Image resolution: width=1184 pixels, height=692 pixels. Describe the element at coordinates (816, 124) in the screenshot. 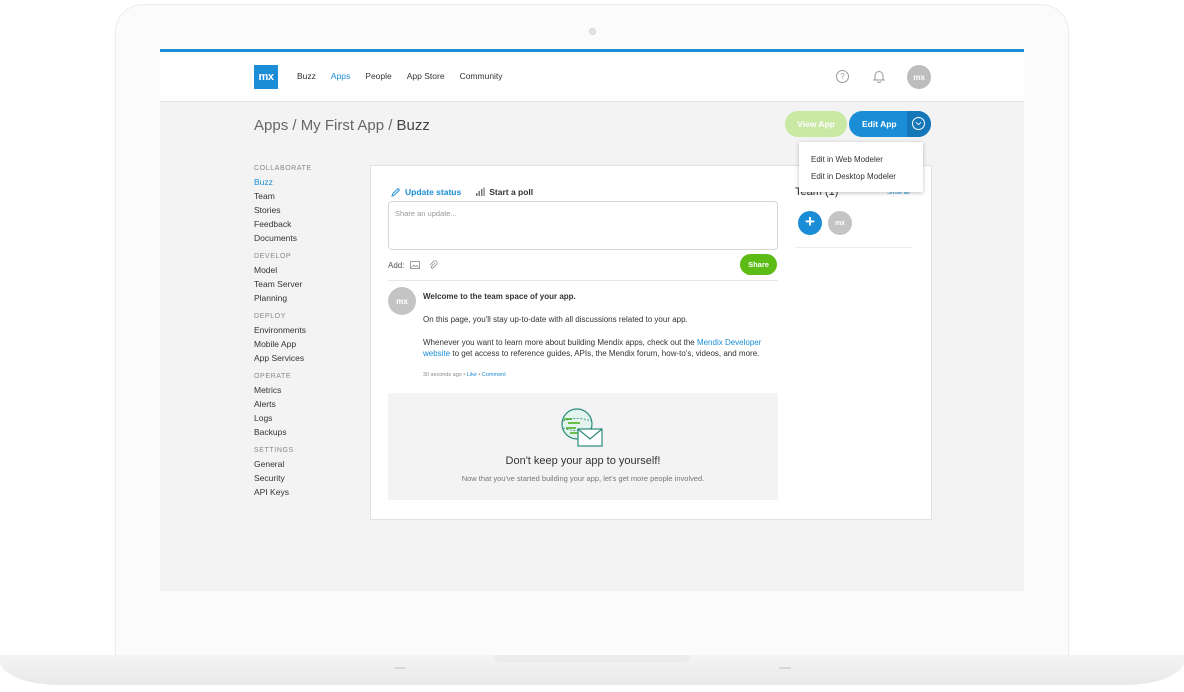

I see `view-app-button: View App` at that location.